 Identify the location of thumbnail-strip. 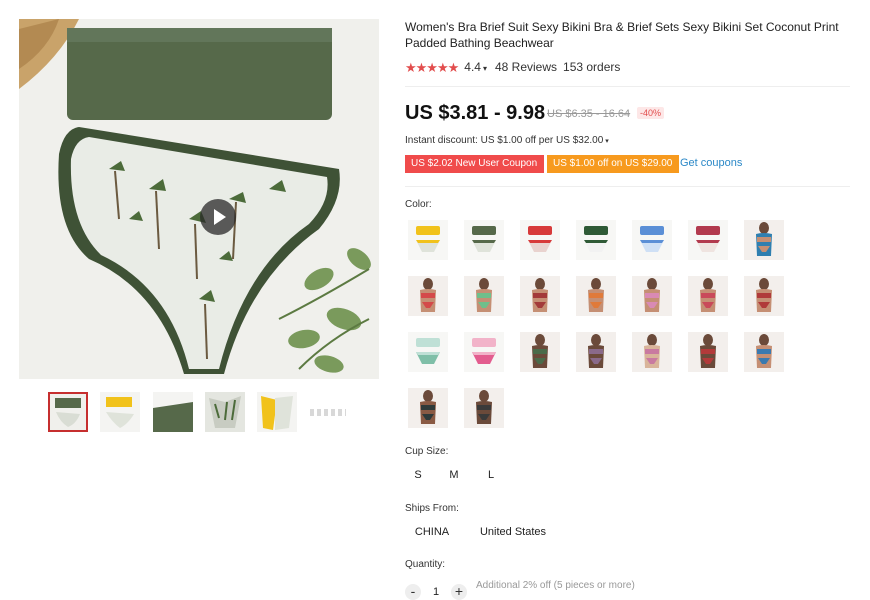
(203, 413).